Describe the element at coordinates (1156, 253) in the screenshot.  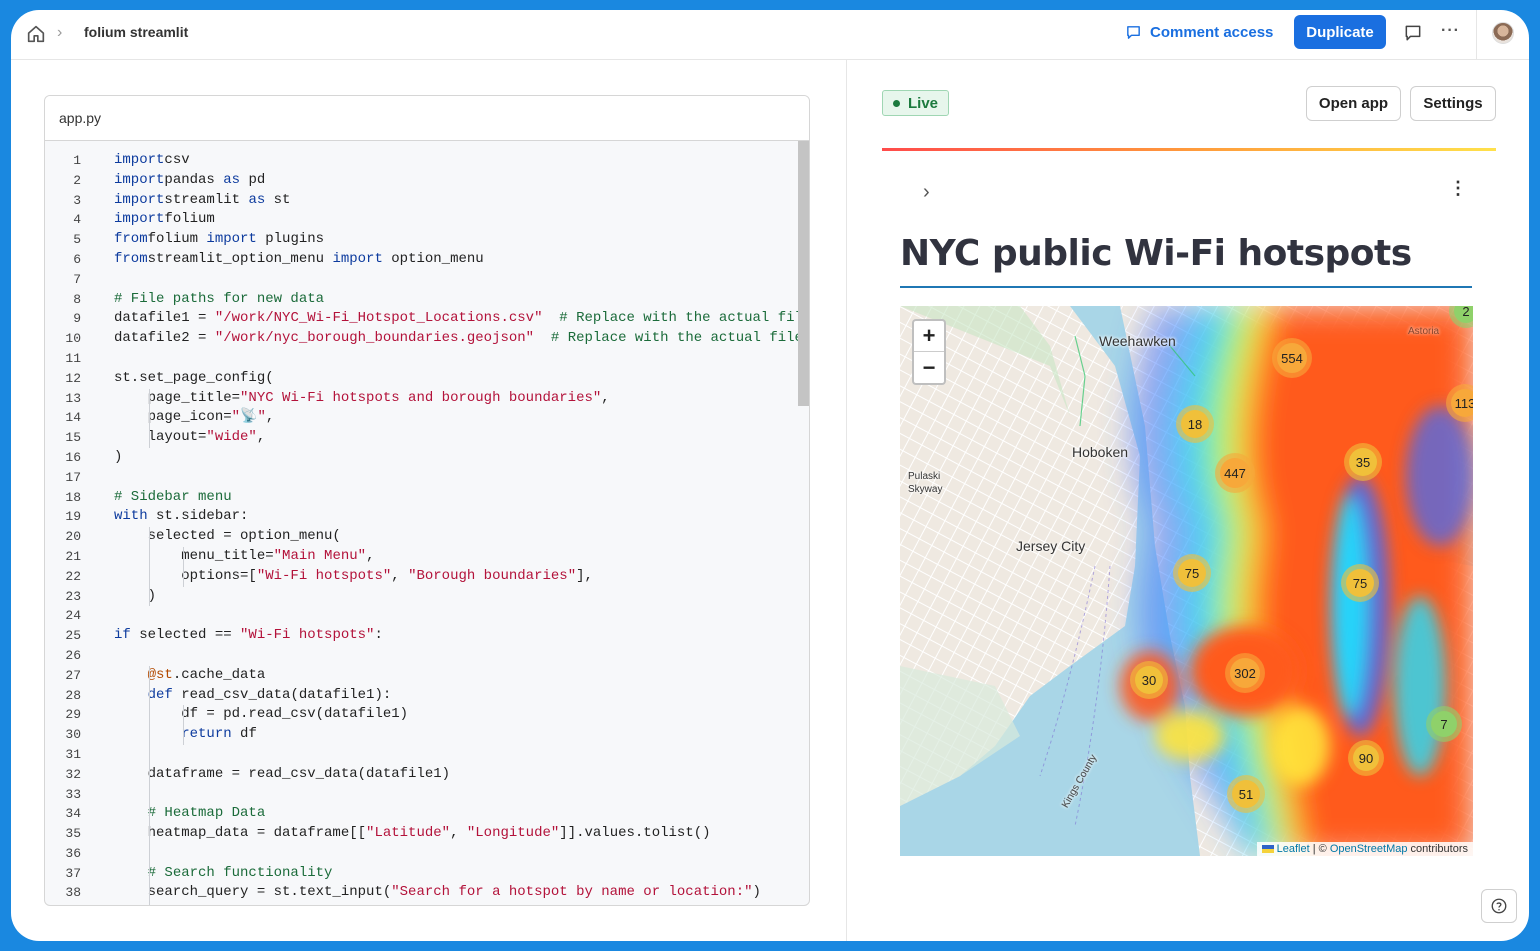
I see `page-title: NYC public Wi-Fi hotspots` at that location.